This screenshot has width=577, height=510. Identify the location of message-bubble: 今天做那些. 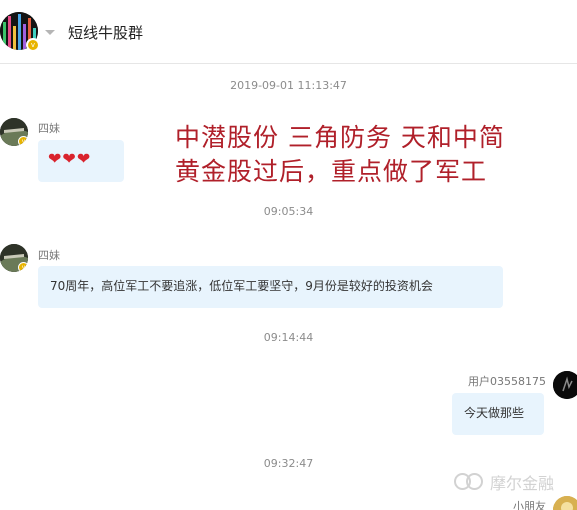
(498, 414).